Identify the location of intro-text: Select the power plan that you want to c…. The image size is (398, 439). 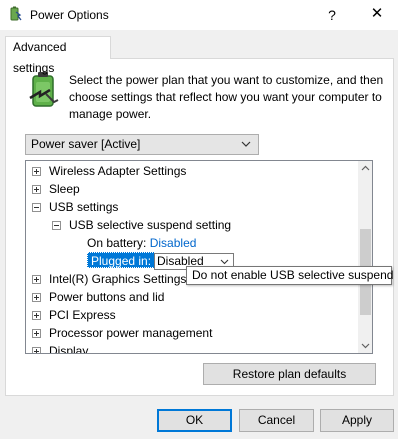
(226, 97).